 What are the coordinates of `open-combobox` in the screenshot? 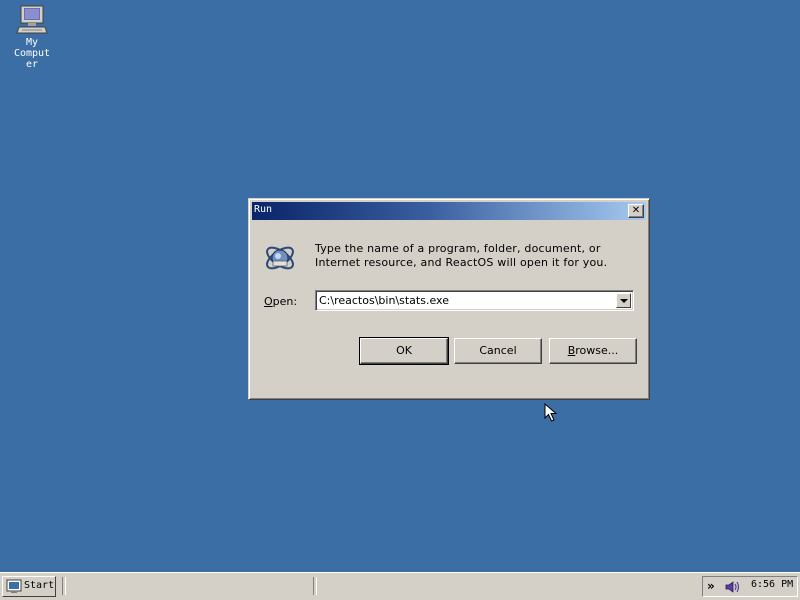 It's located at (474, 300).